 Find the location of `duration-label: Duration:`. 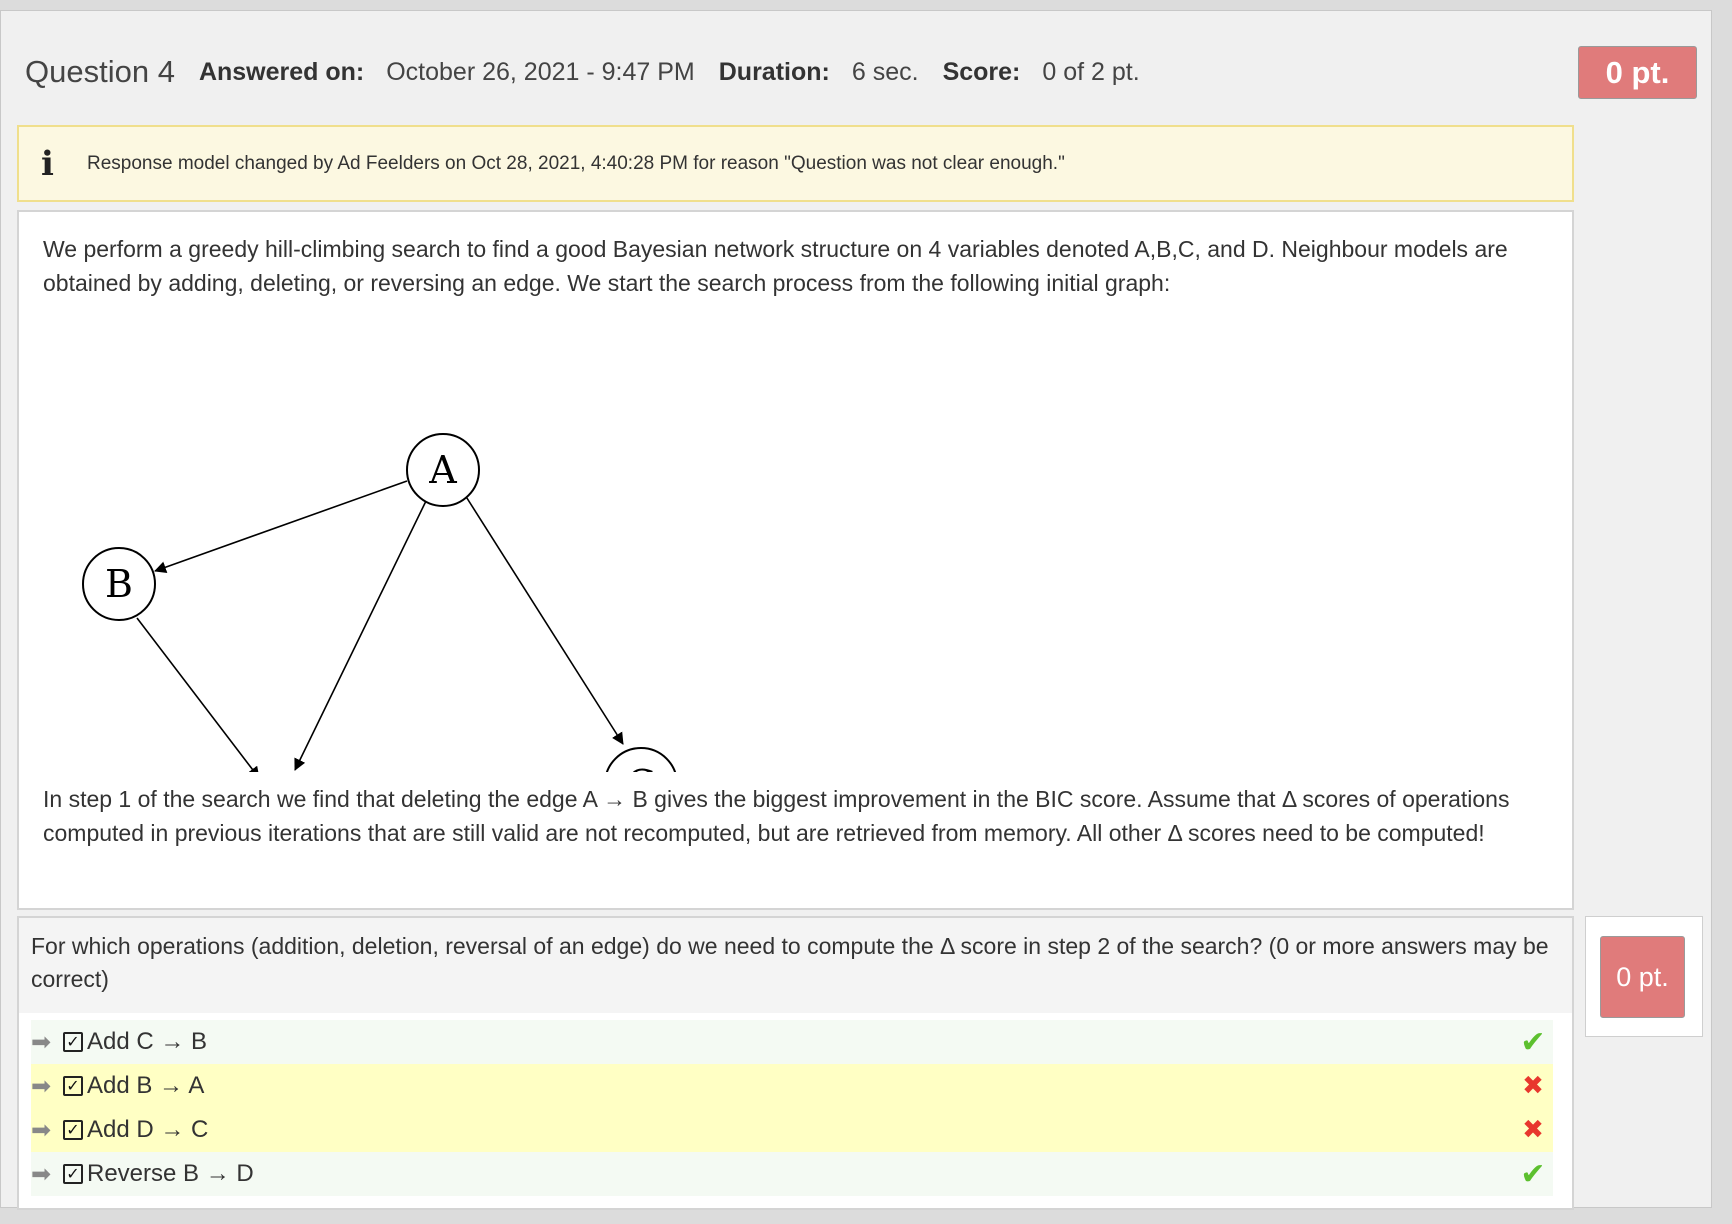

duration-label: Duration: is located at coordinates (774, 71).